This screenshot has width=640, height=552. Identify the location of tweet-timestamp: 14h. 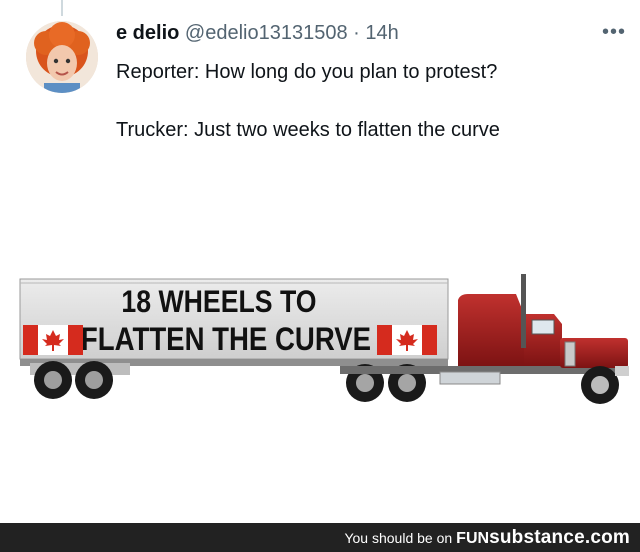
(381, 33).